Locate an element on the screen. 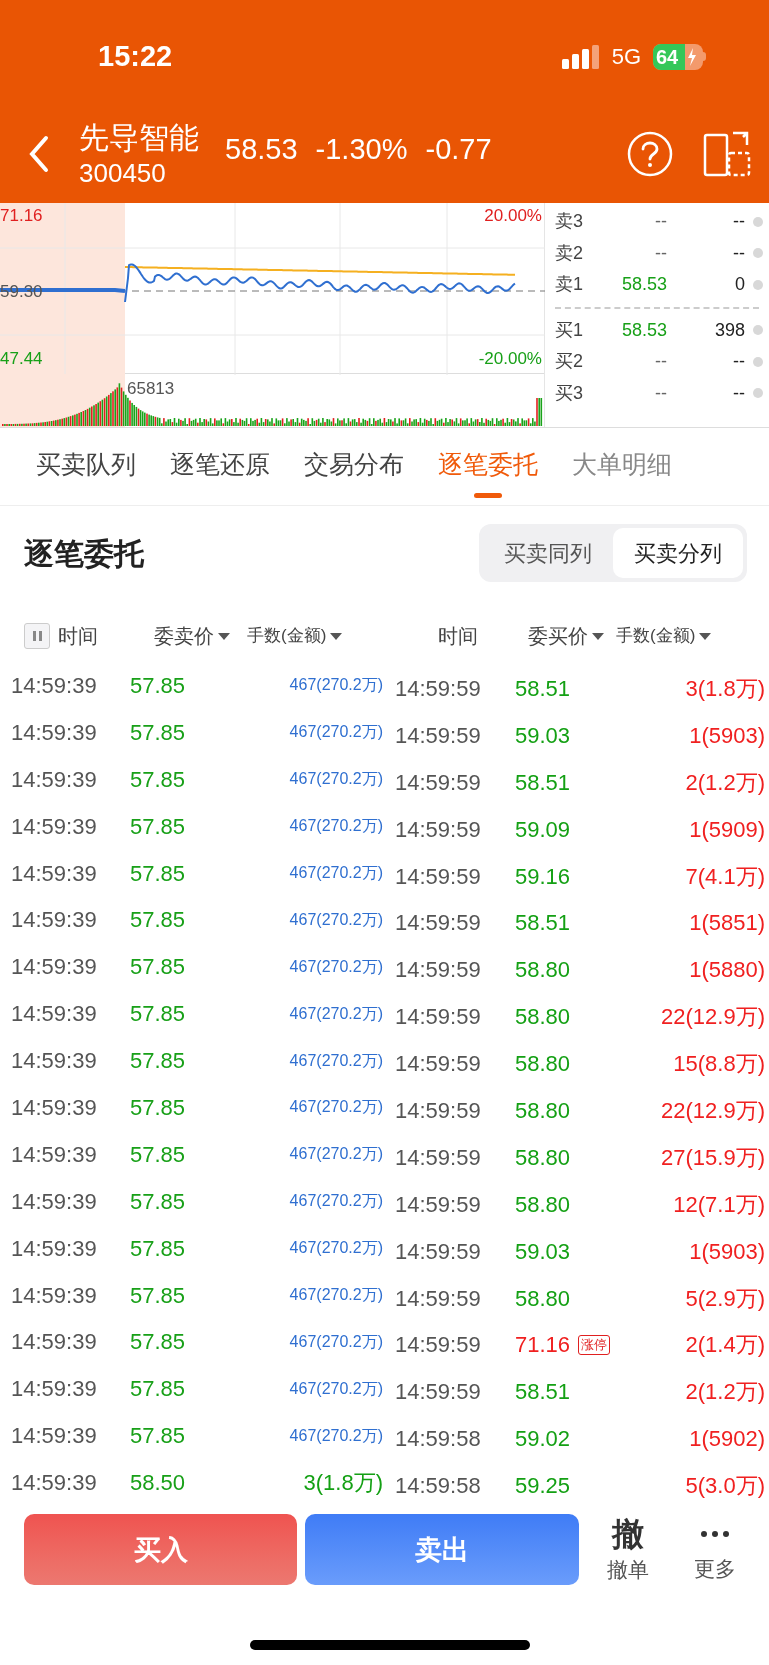  pause-icon is located at coordinates (37, 636).